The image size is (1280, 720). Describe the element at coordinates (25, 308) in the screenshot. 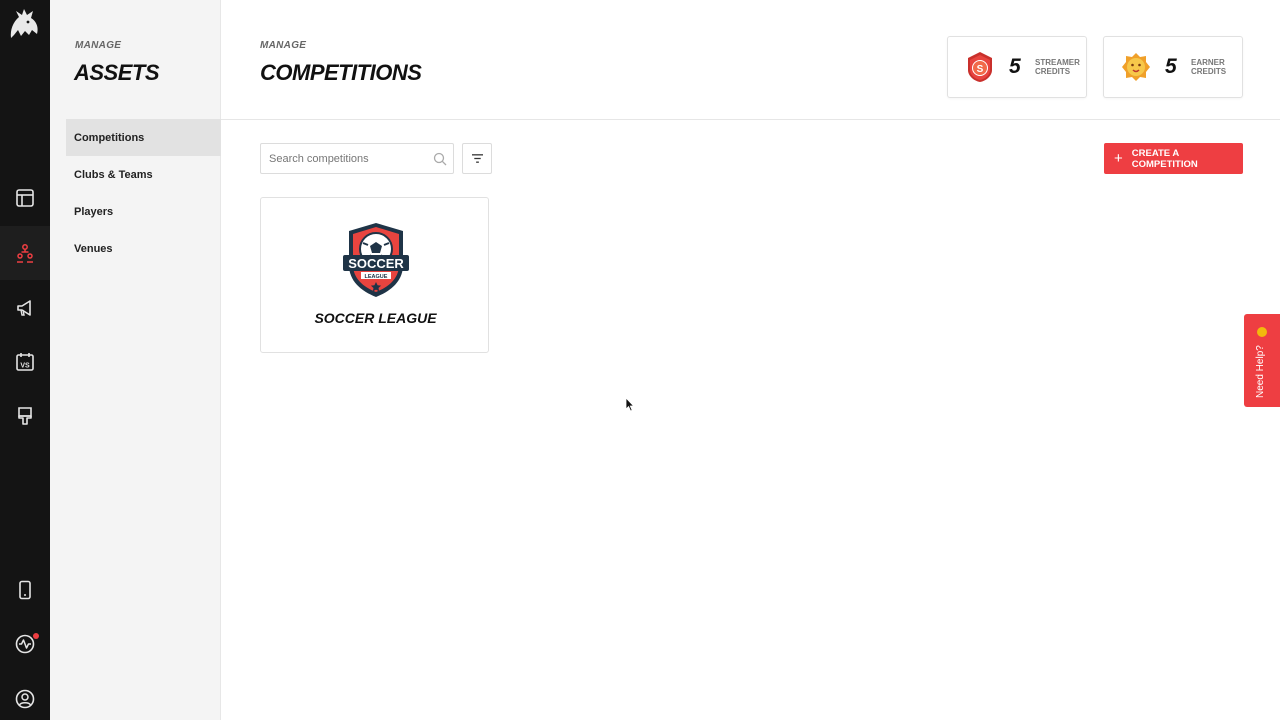

I see `megaphone-icon` at that location.